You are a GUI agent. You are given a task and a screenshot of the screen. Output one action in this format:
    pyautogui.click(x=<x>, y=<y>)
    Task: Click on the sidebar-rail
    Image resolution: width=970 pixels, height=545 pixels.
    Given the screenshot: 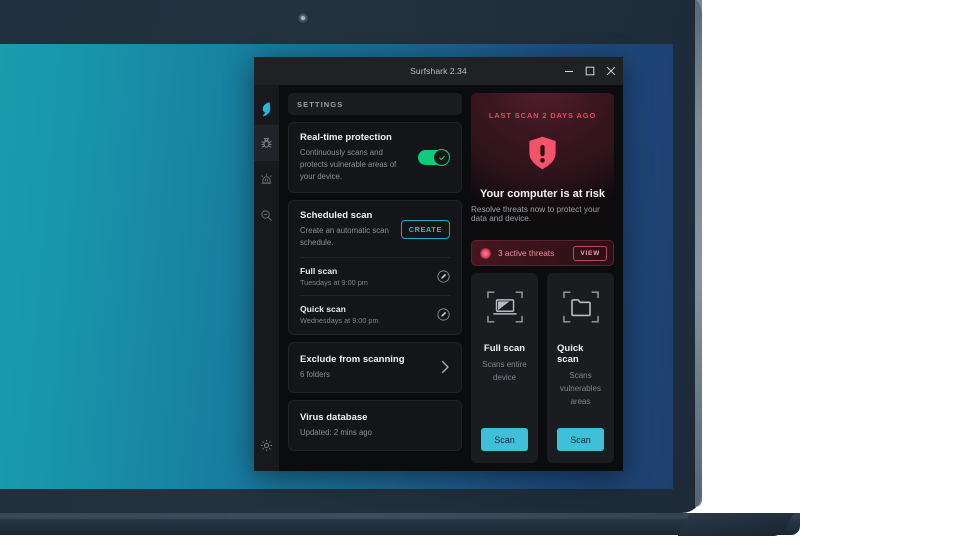 What is the action you would take?
    pyautogui.click(x=266, y=278)
    